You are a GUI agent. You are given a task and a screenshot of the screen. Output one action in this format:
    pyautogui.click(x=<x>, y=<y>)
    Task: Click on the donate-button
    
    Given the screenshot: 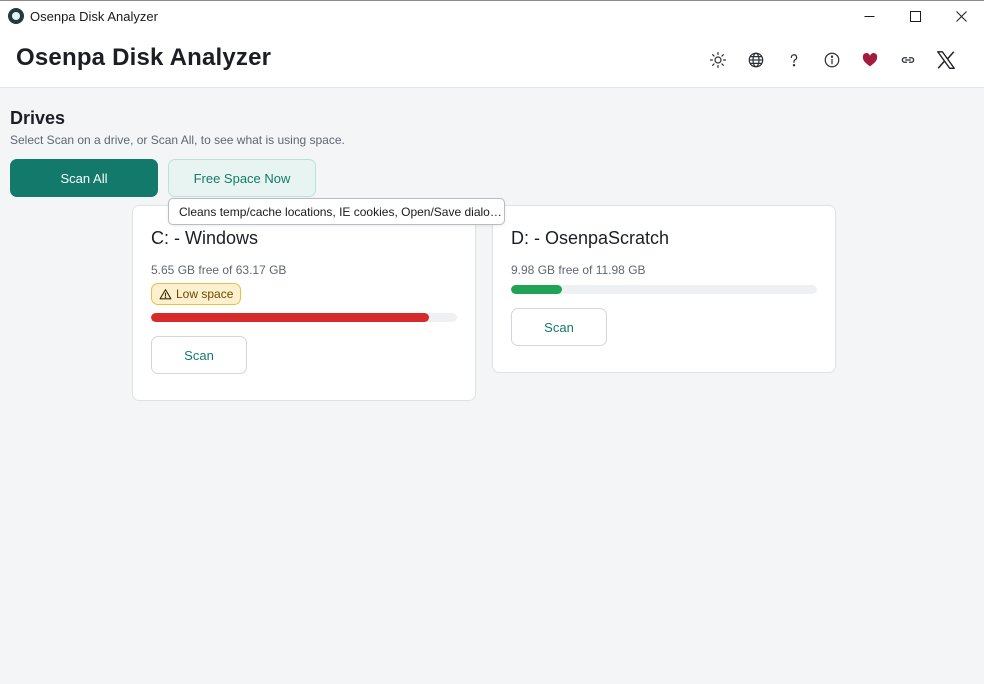 What is the action you would take?
    pyautogui.click(x=870, y=60)
    